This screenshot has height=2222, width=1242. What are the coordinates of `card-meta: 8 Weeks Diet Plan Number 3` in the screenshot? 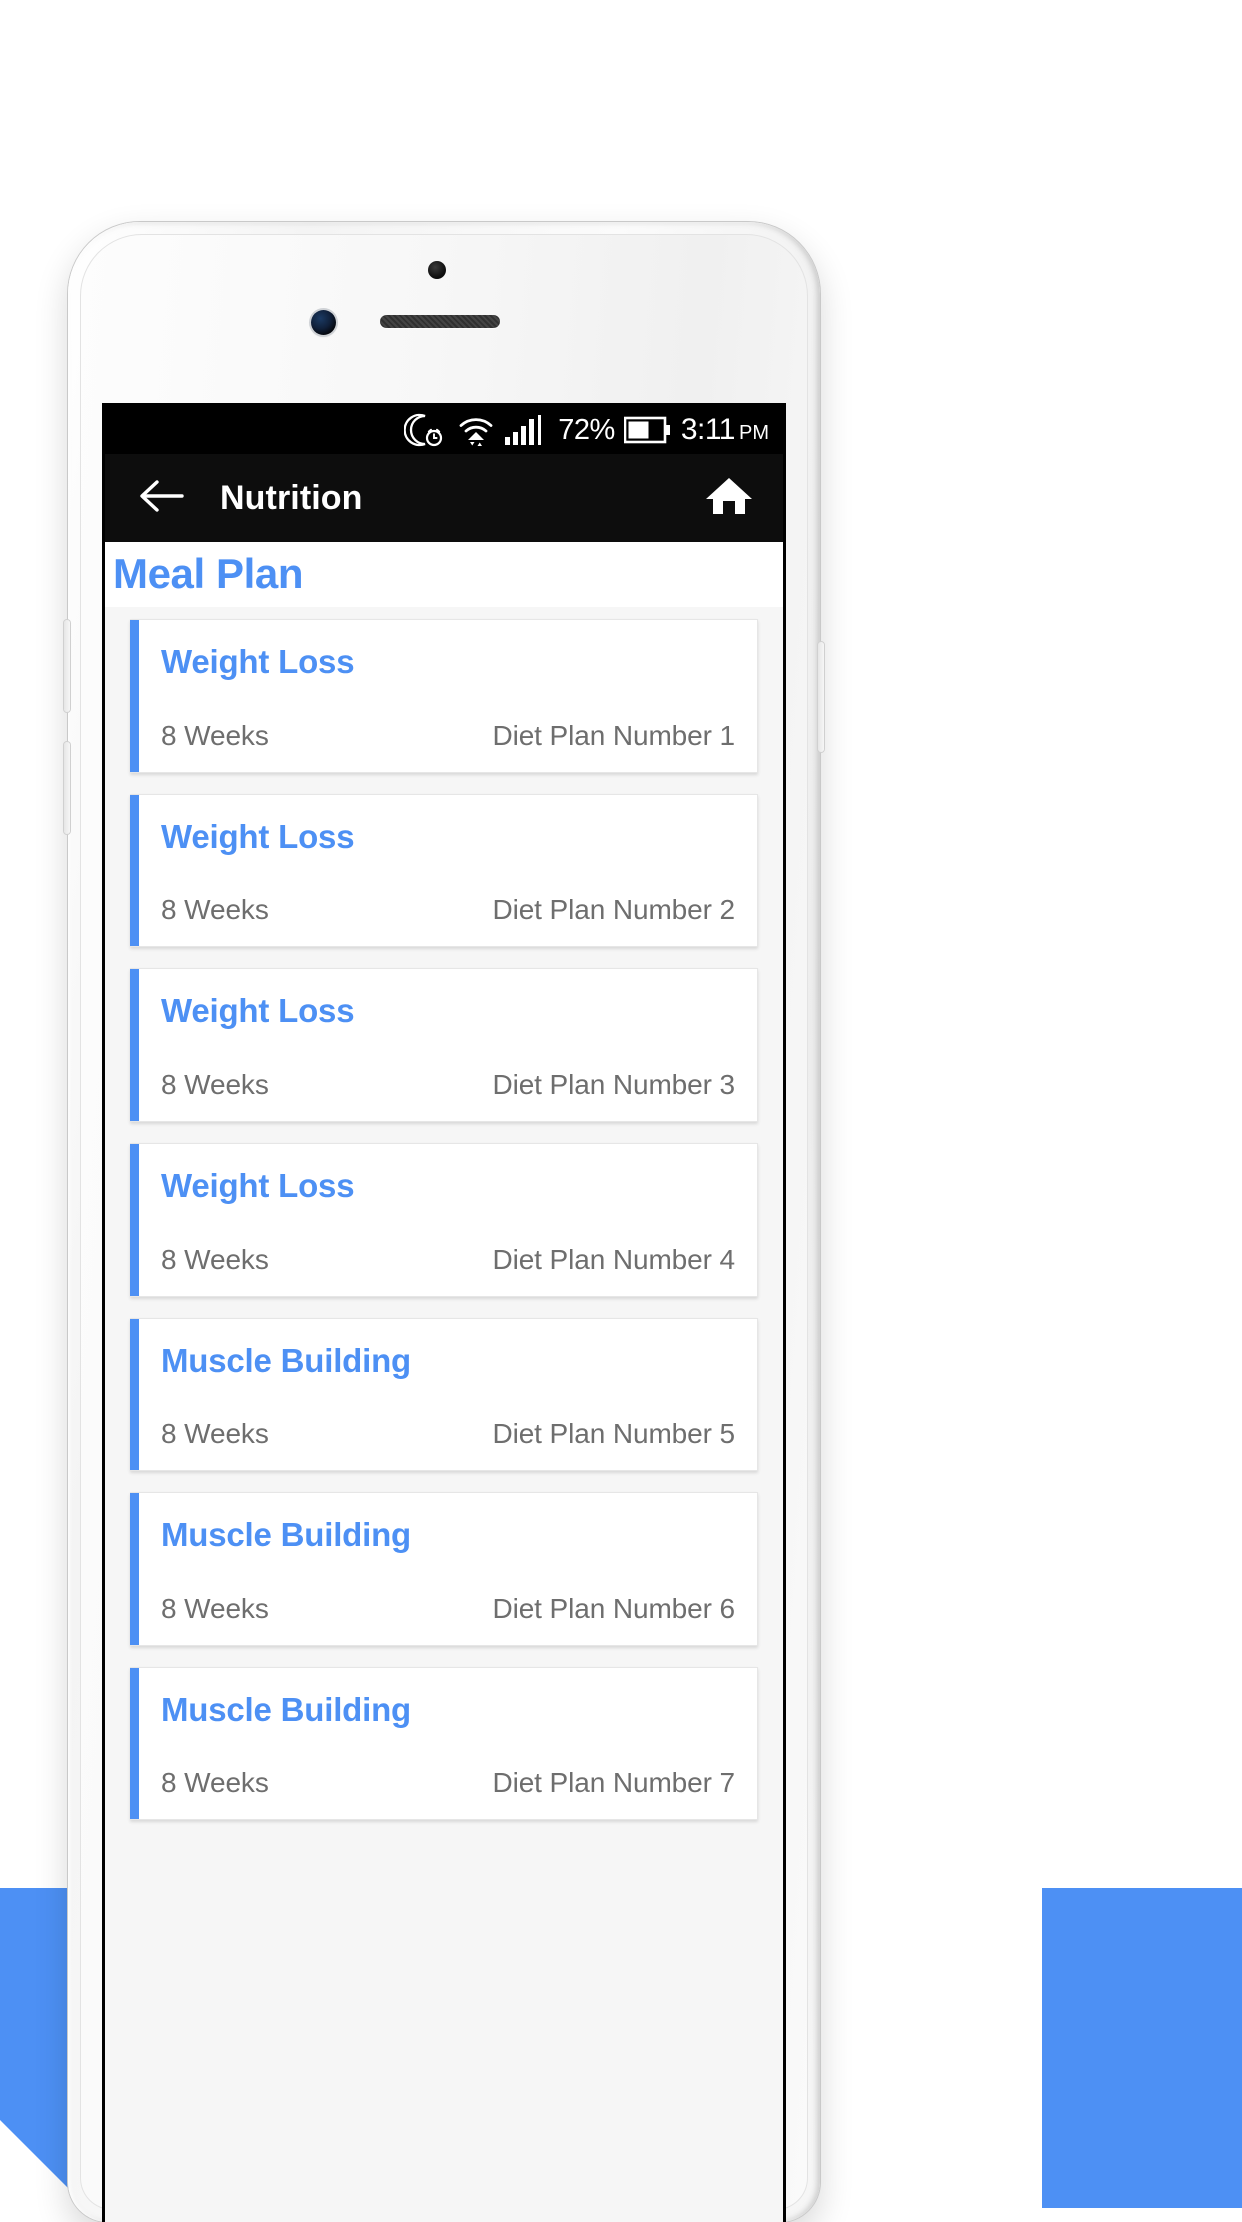 It's located at (448, 1085).